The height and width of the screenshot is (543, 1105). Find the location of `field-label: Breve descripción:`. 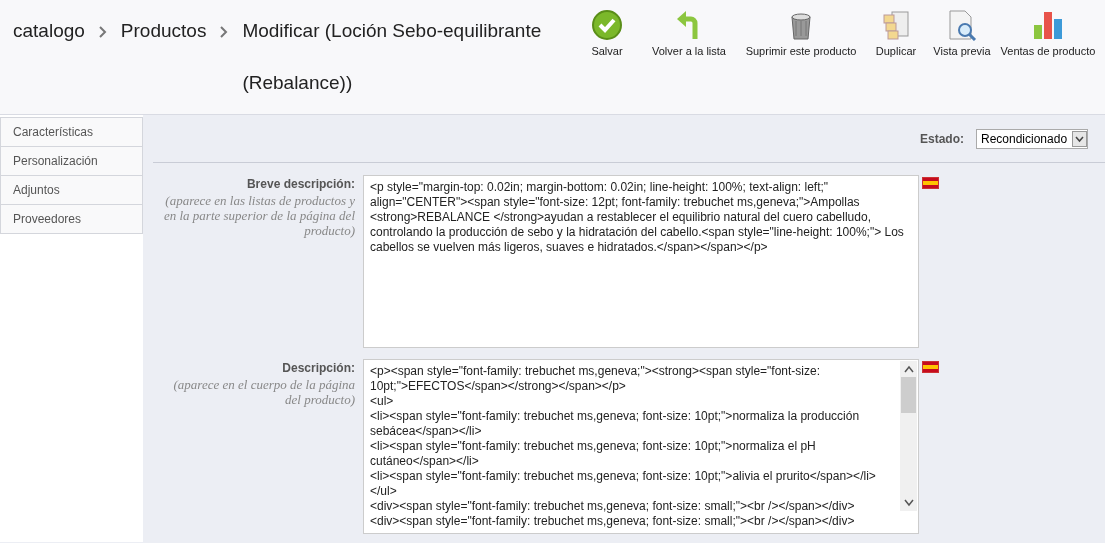

field-label: Breve descripción: is located at coordinates (300, 184).